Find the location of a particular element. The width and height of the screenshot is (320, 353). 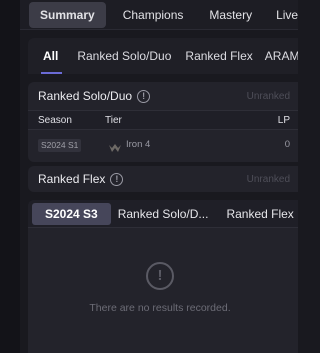

tab-season-s2024-s3: S2024 S3 is located at coordinates (71, 213).